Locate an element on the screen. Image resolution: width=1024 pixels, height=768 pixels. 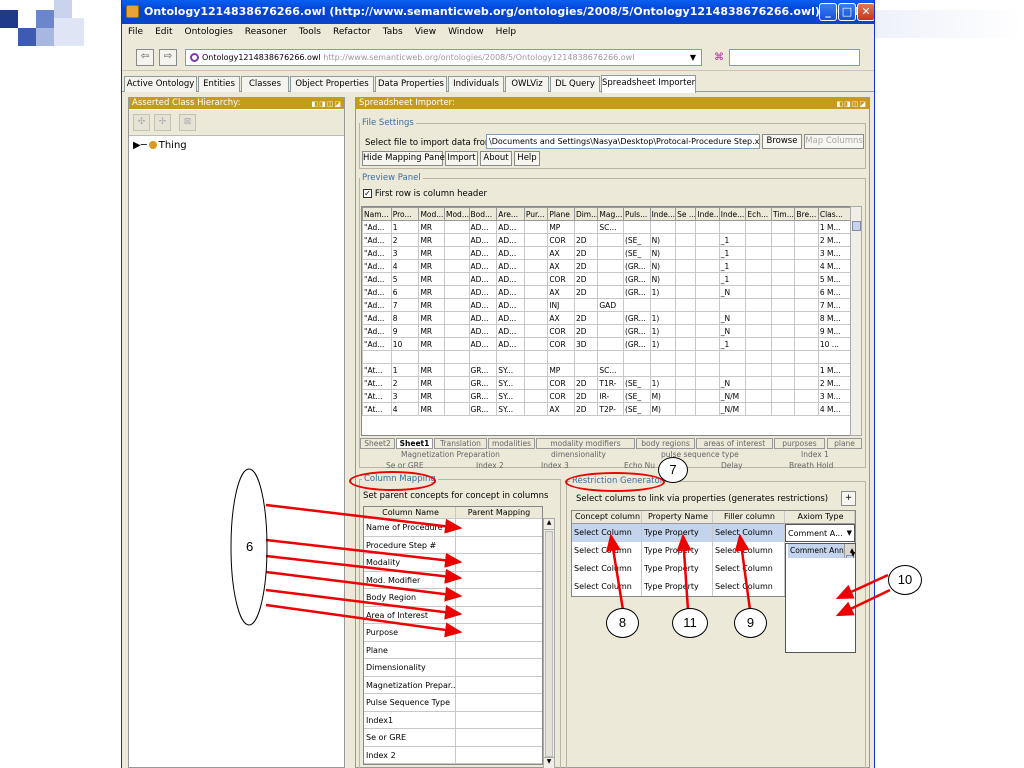
annotation-label-6: 6 is located at coordinates (250, 546).